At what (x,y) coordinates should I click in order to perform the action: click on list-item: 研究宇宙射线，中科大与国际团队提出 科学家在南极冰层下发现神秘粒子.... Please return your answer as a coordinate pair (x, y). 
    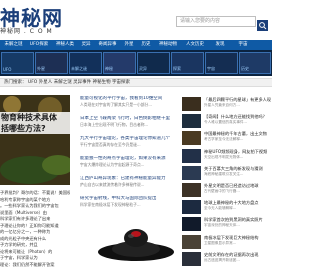
    Looking at the image, I should click on (131, 206).